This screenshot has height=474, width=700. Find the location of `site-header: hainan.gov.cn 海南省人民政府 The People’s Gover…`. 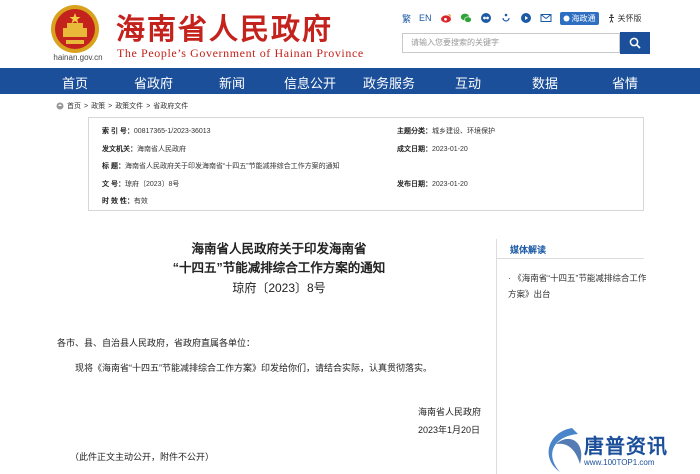

site-header: hainan.gov.cn 海南省人民政府 The People’s Gover… is located at coordinates (350, 34).